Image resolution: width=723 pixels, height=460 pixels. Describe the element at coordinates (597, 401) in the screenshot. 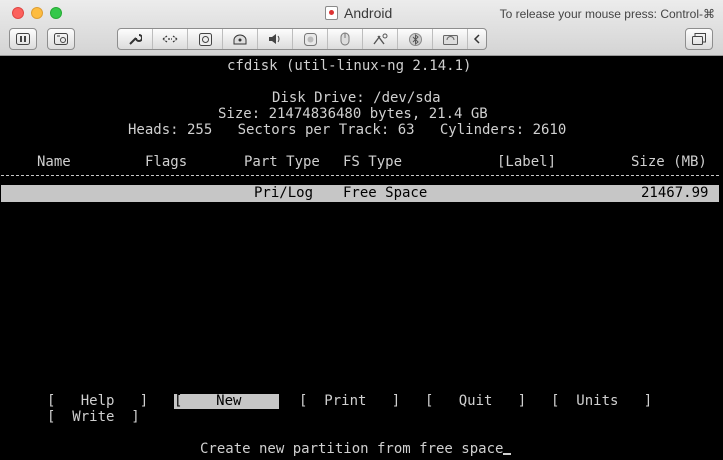

I see `units-label: Units` at that location.